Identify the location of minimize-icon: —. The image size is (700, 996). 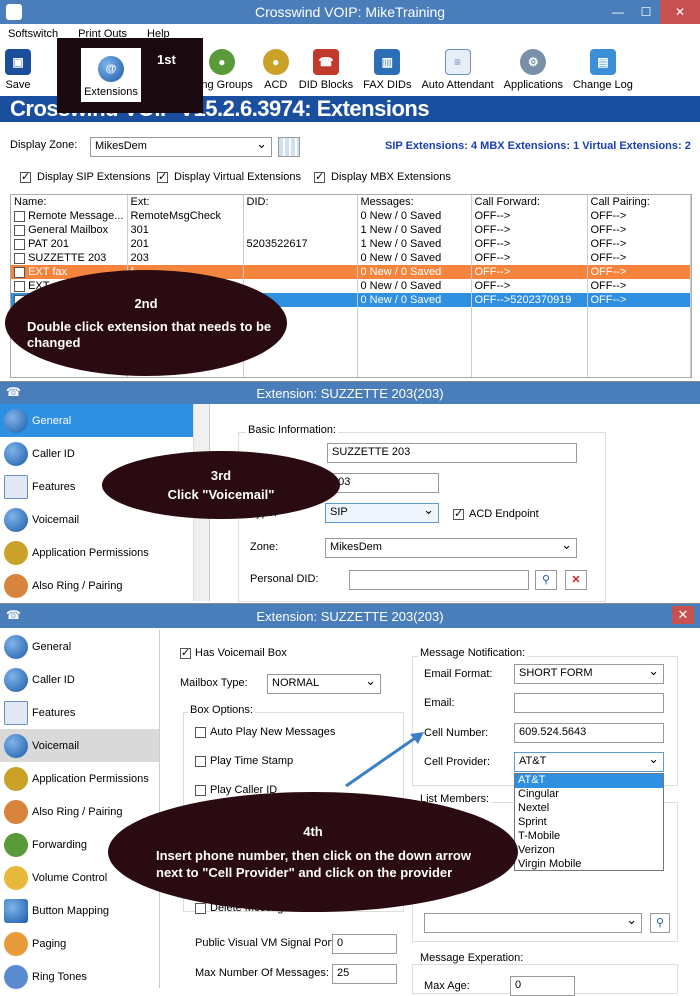
(618, 12).